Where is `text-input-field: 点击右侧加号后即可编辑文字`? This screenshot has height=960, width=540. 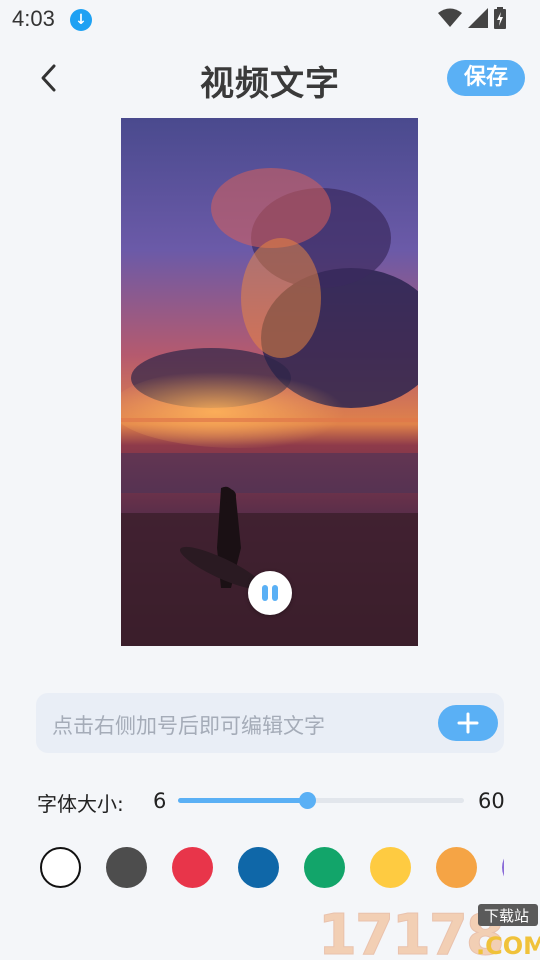 text-input-field: 点击右侧加号后即可编辑文字 is located at coordinates (270, 723).